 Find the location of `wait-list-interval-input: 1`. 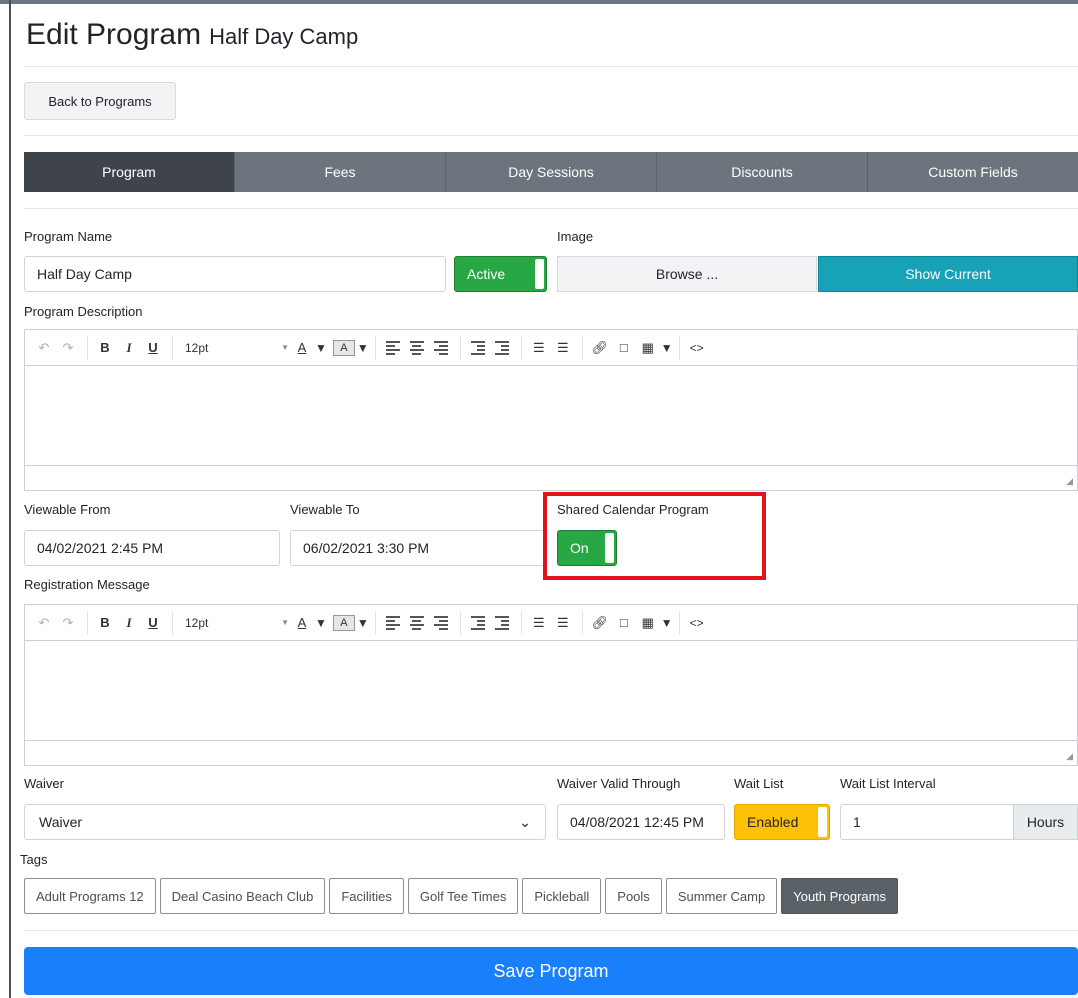

wait-list-interval-input: 1 is located at coordinates (927, 822).